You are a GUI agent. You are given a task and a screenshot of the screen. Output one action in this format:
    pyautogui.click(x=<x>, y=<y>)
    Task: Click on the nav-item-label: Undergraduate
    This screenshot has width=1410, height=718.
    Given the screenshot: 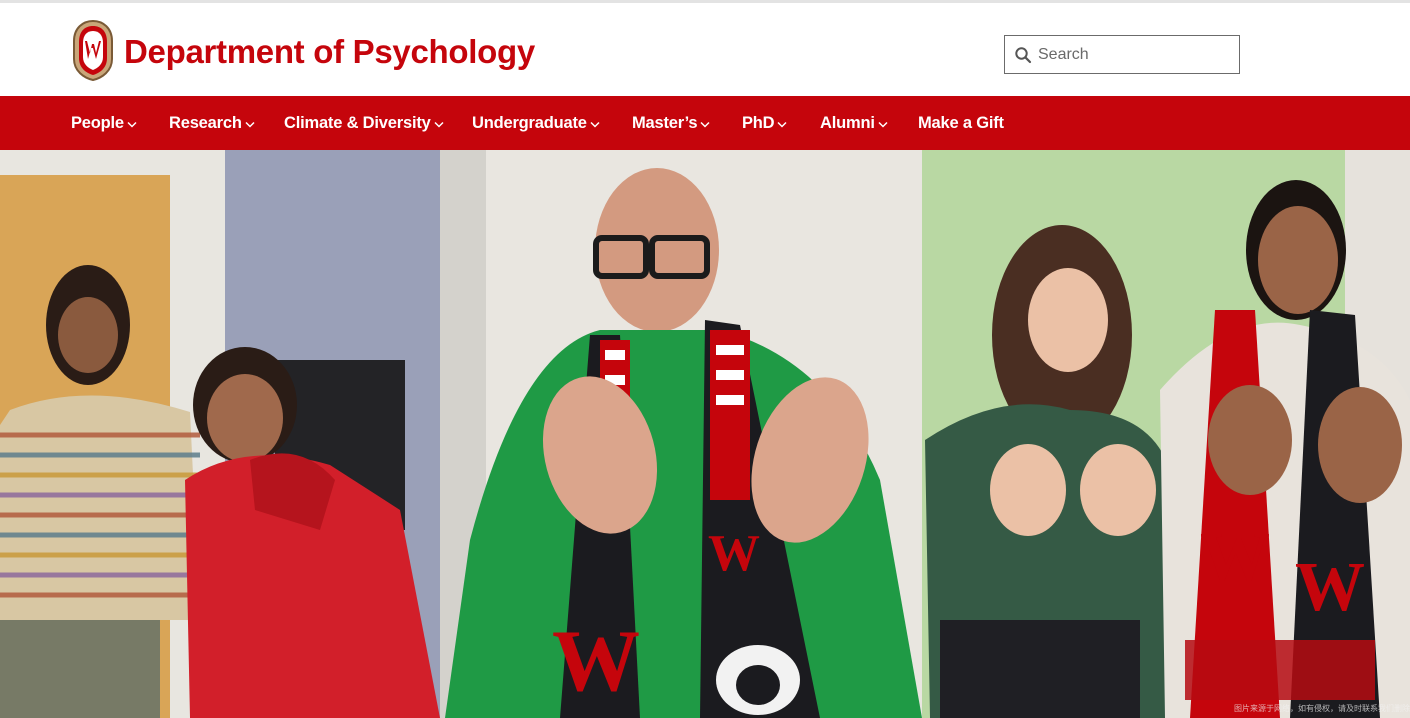 What is the action you would take?
    pyautogui.click(x=529, y=122)
    